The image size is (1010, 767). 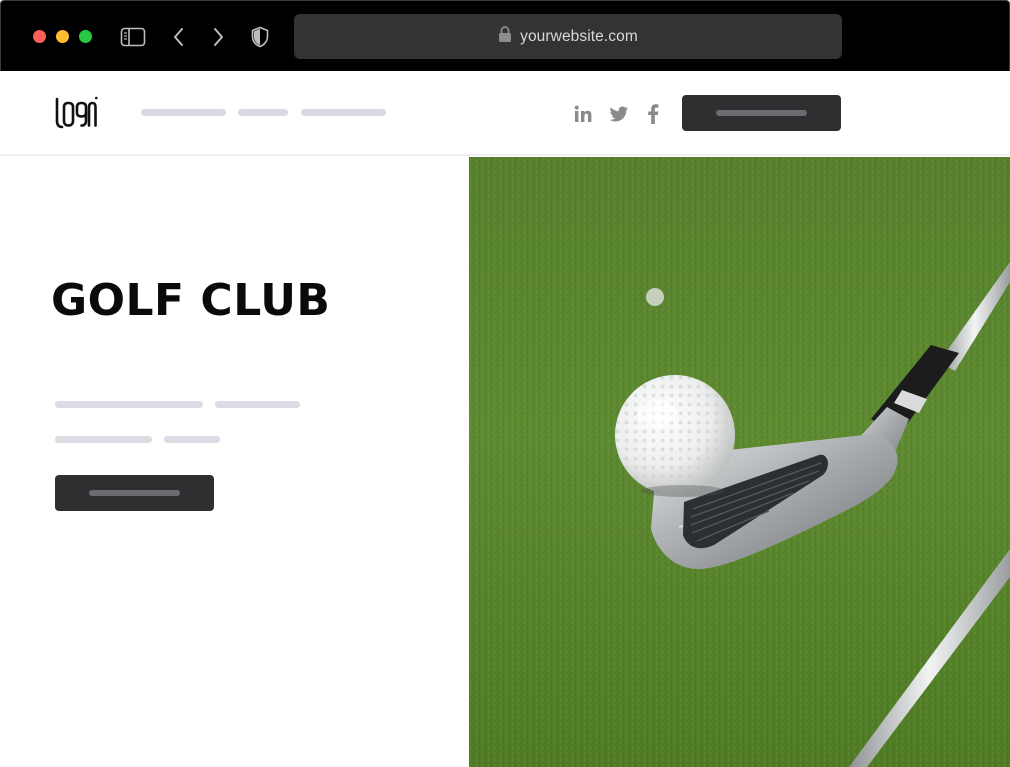 What do you see at coordinates (39, 36) in the screenshot?
I see `close-window-button` at bounding box center [39, 36].